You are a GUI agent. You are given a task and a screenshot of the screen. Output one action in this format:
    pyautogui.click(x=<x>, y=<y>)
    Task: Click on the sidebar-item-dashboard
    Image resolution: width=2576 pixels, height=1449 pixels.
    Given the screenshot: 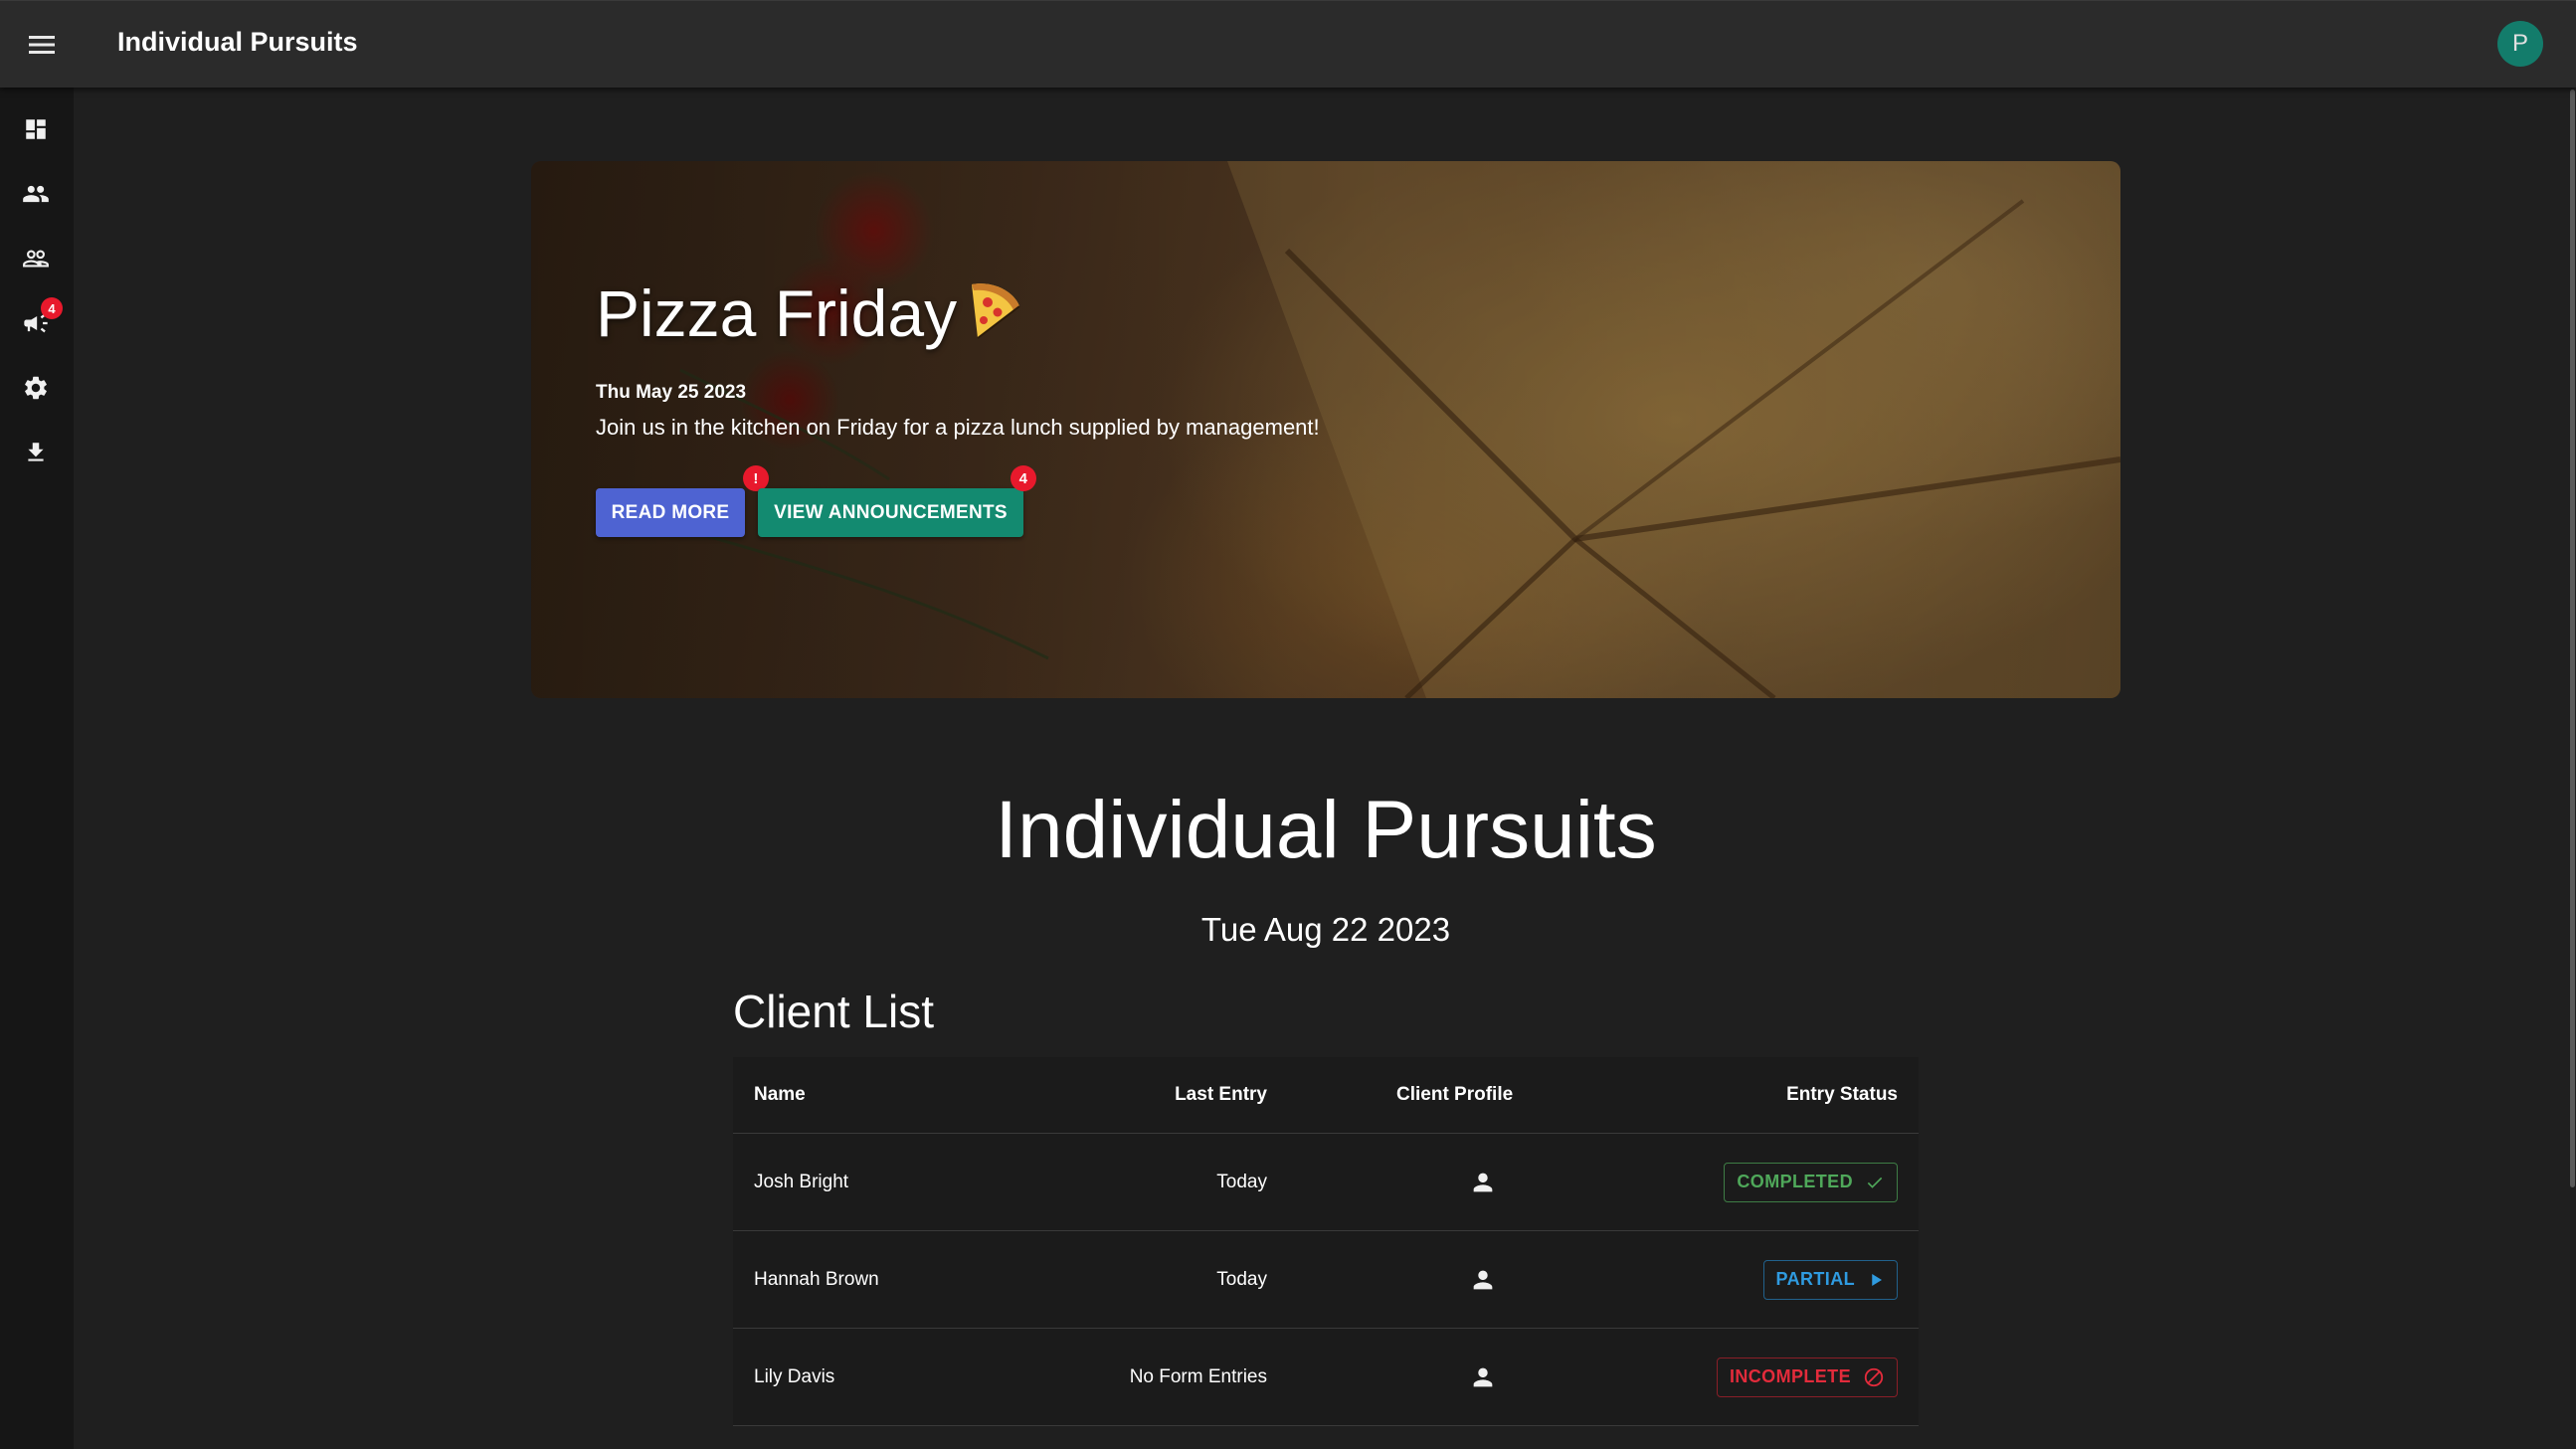 What is the action you would take?
    pyautogui.click(x=36, y=129)
    